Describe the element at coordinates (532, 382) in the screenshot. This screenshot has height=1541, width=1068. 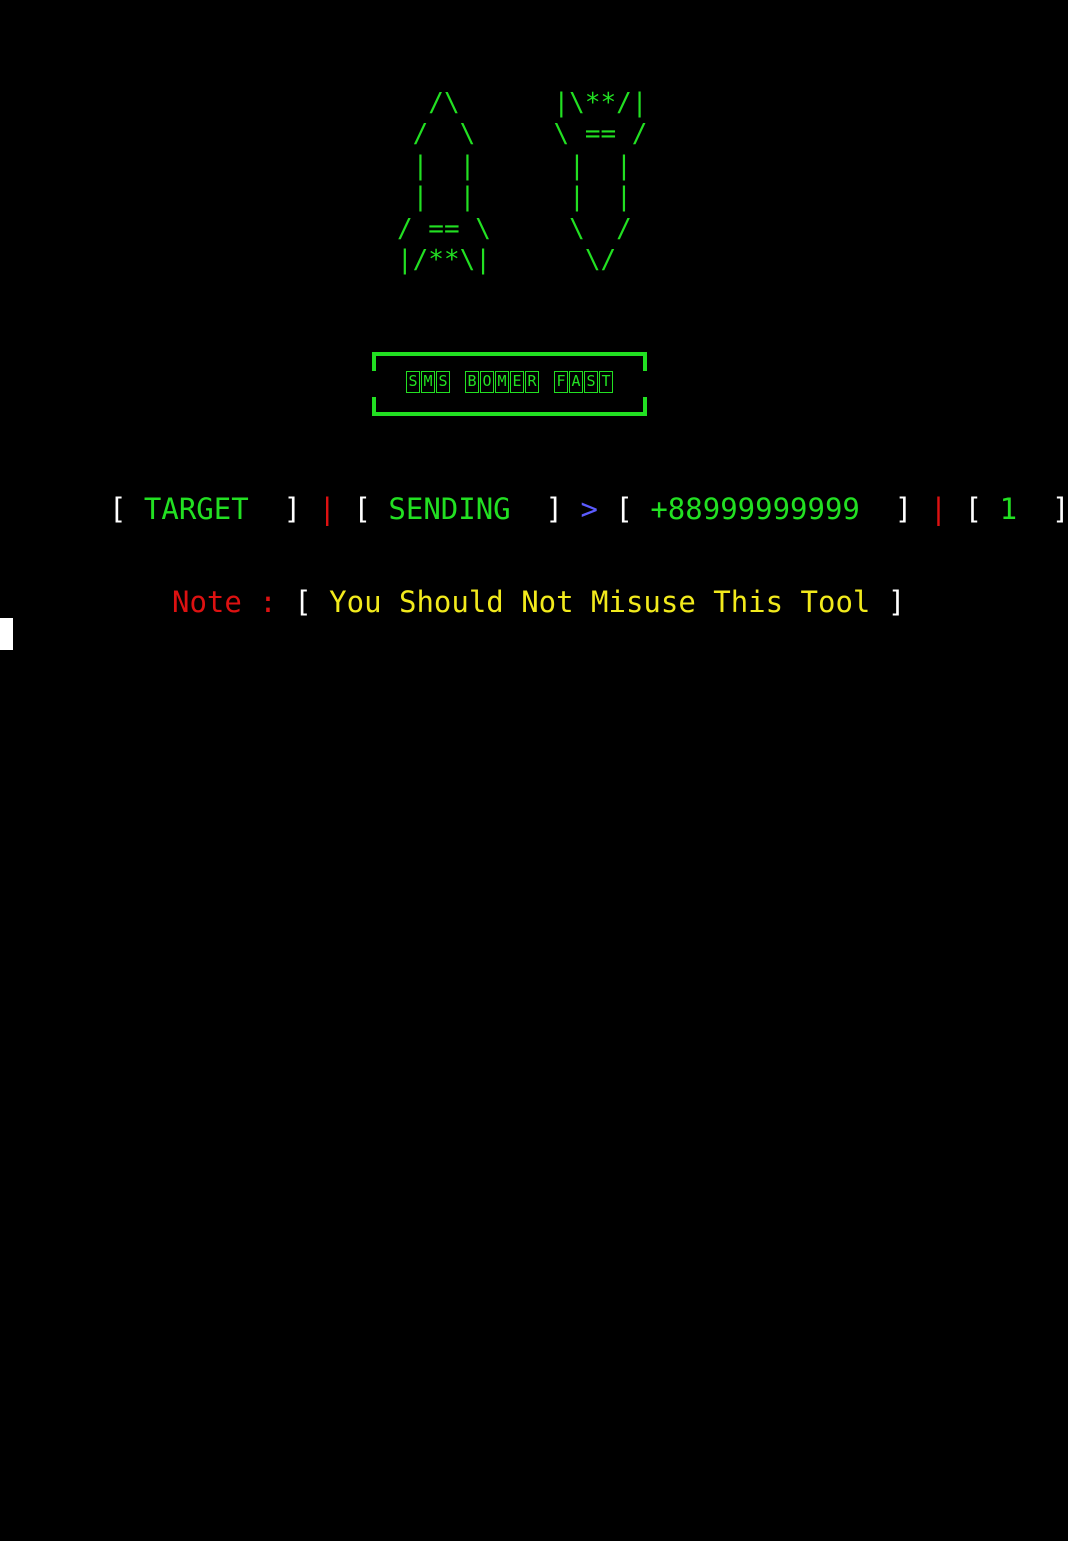
I see `banner-letter: R` at that location.